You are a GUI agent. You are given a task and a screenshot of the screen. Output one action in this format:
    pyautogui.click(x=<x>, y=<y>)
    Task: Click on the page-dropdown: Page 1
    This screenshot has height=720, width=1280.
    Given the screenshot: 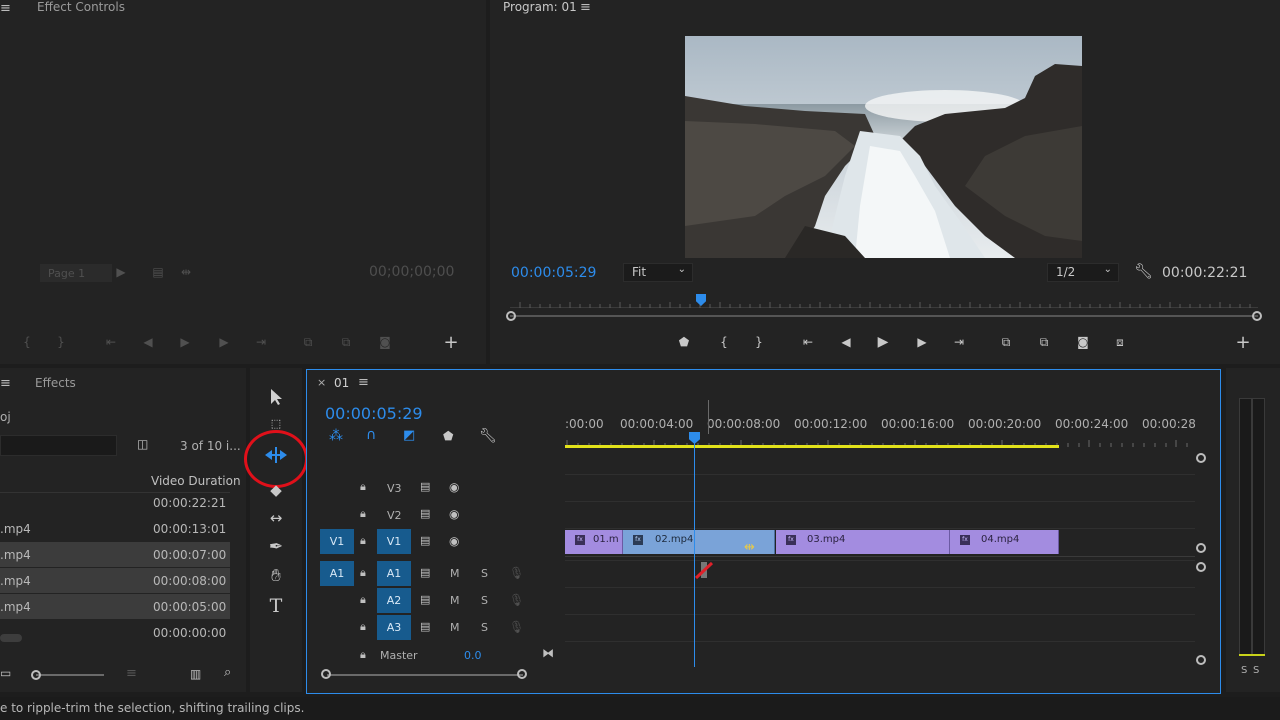 What is the action you would take?
    pyautogui.click(x=76, y=273)
    